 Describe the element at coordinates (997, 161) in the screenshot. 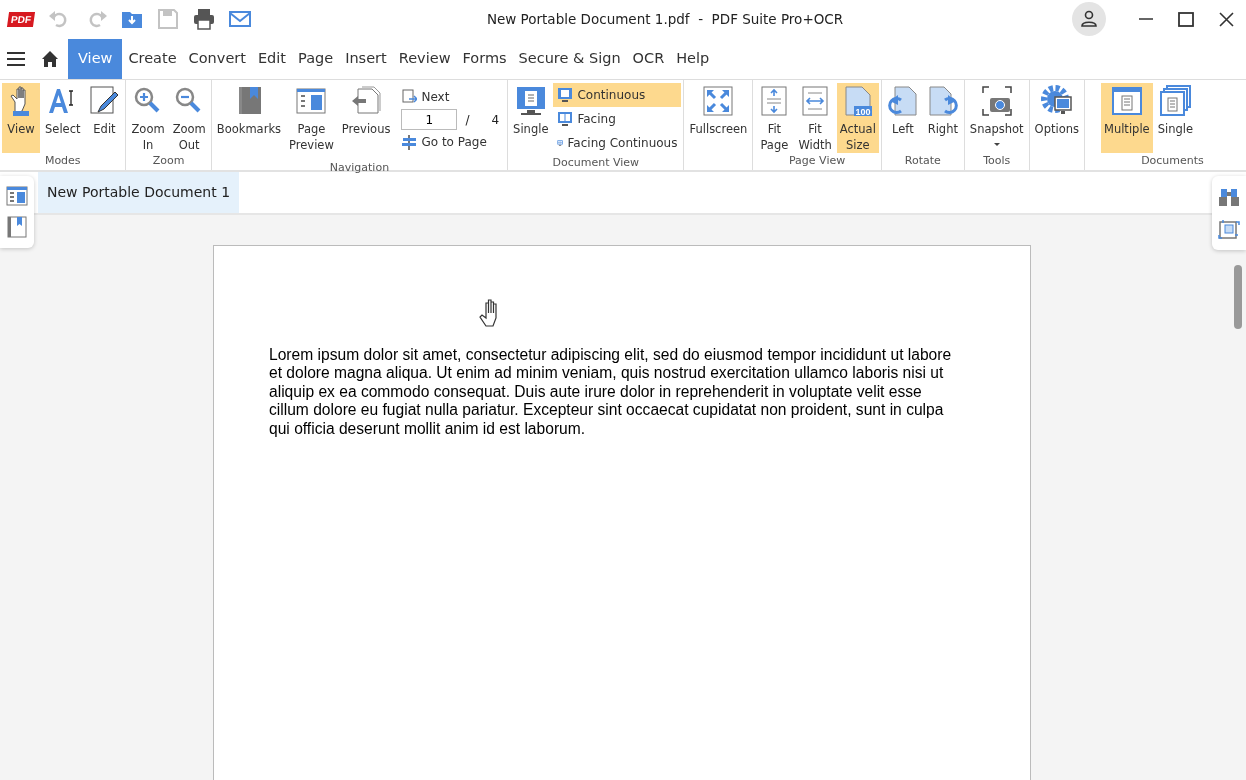

I see `group-label: Tools` at that location.